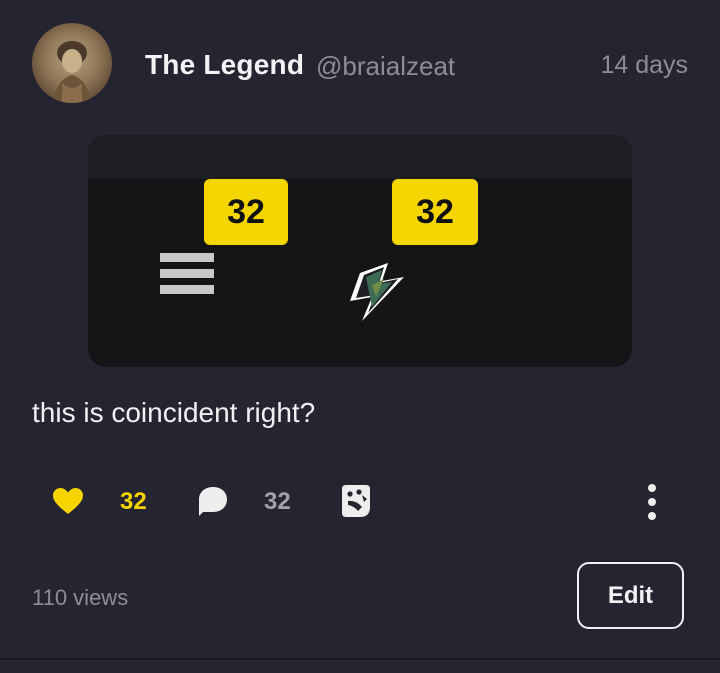 Image resolution: width=720 pixels, height=673 pixels. Describe the element at coordinates (360, 157) in the screenshot. I see `embed-top-bar` at that location.